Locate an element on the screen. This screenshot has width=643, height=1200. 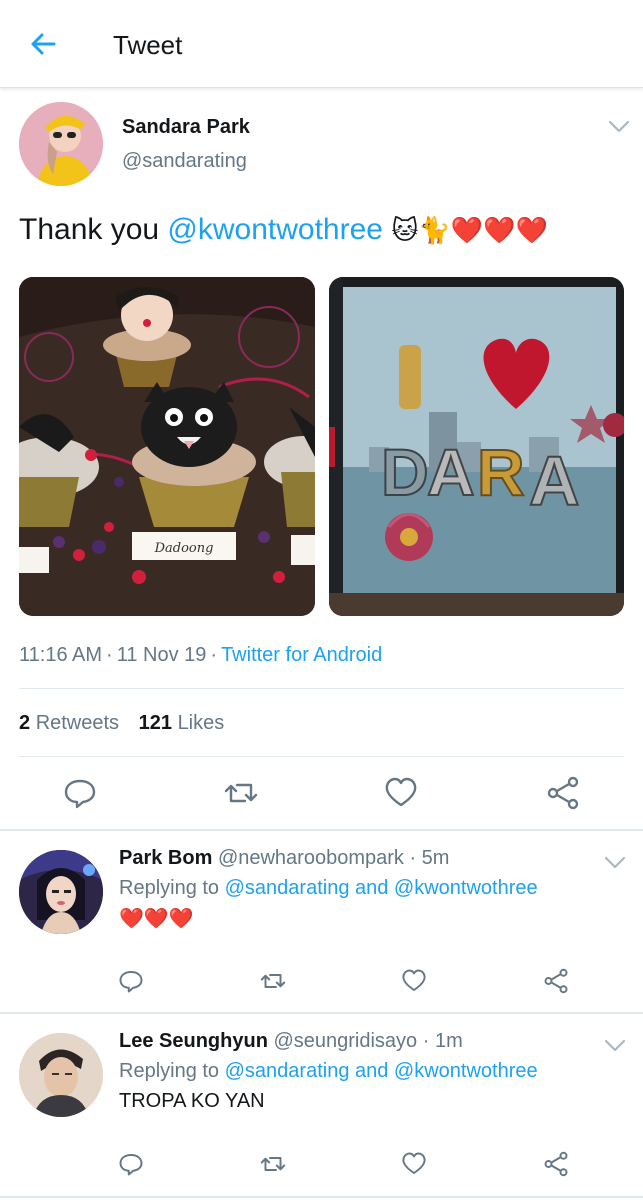
tweet-stats: 2 Retweets 121 Likes is located at coordinates (121, 723).